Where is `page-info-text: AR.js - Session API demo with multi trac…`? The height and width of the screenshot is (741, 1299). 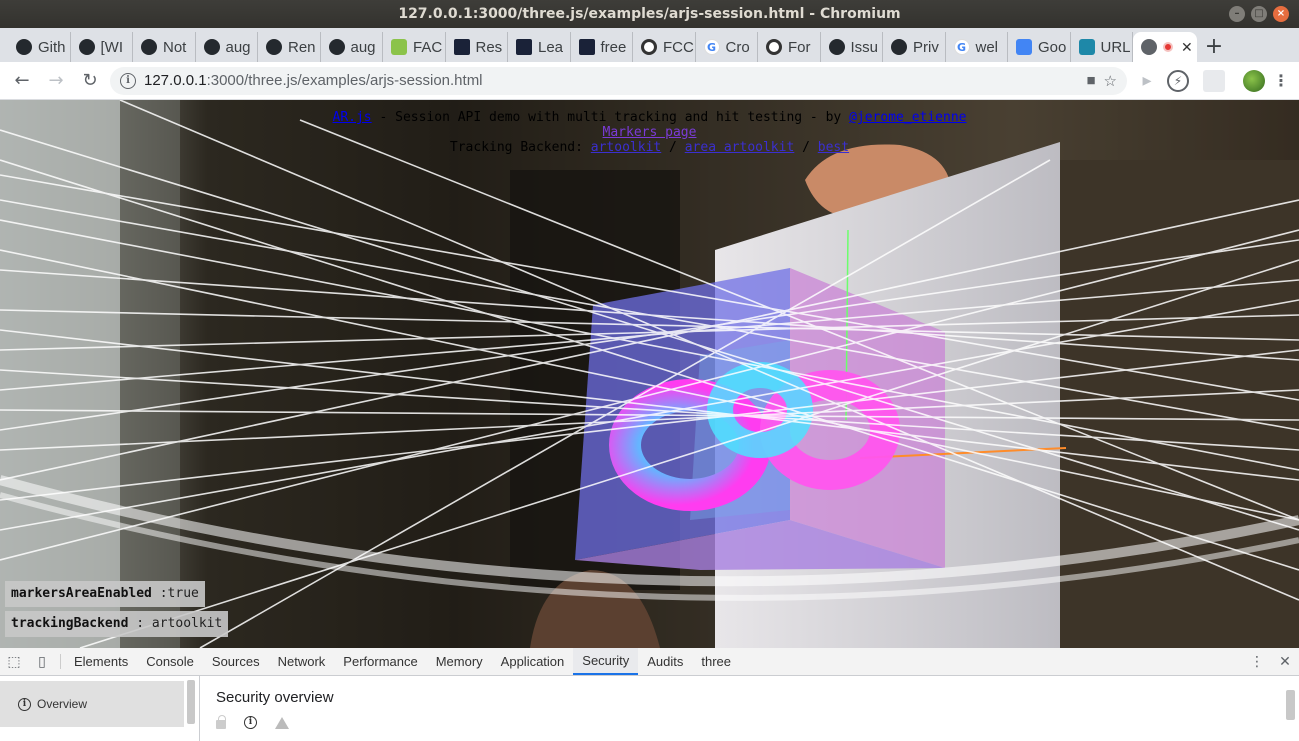 page-info-text: AR.js - Session API demo with multi trac… is located at coordinates (649, 117).